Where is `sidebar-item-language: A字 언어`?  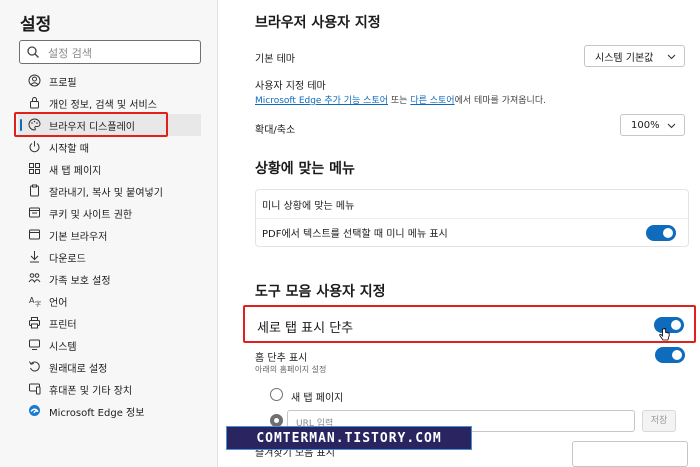 sidebar-item-language: A字 언어 is located at coordinates (109, 301).